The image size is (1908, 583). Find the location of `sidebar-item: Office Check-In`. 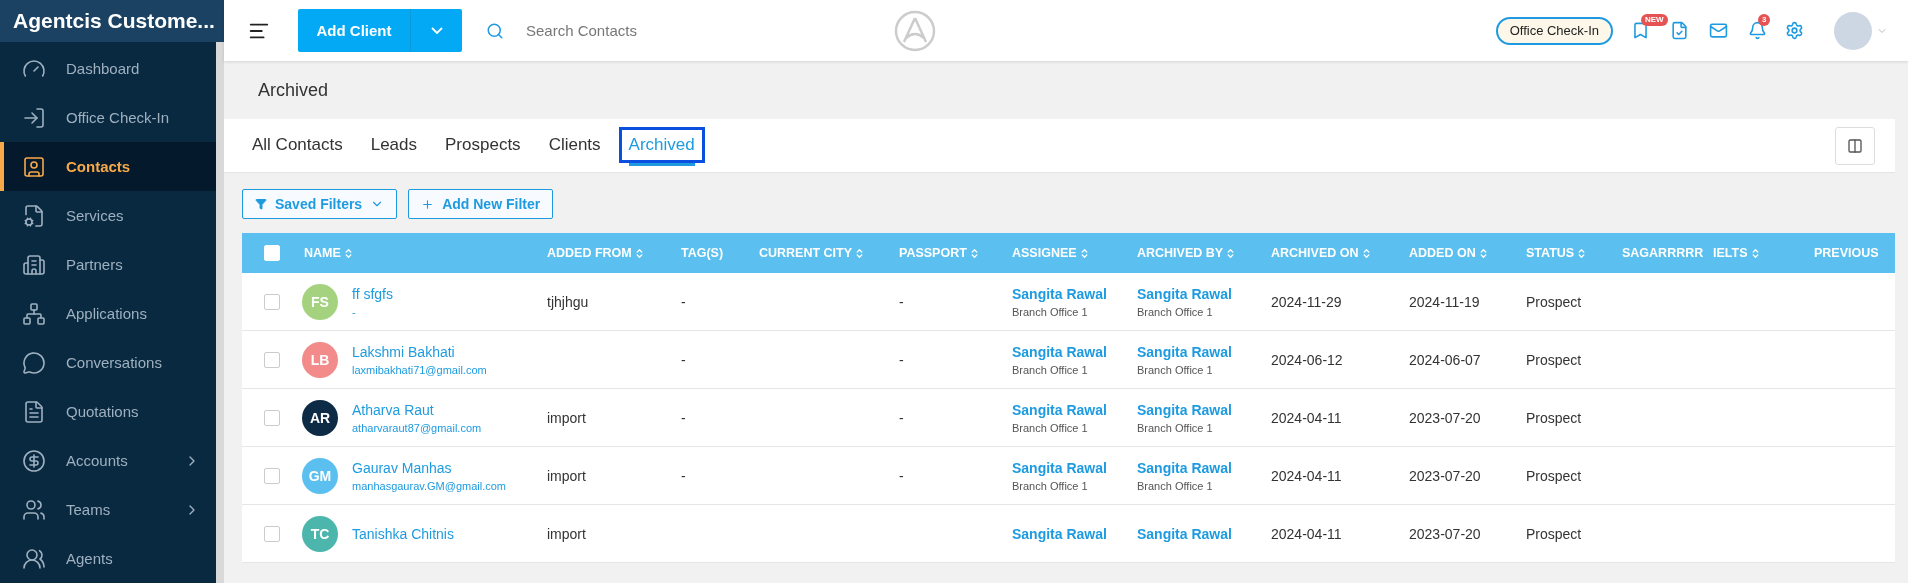

sidebar-item: Office Check-In is located at coordinates (108, 117).